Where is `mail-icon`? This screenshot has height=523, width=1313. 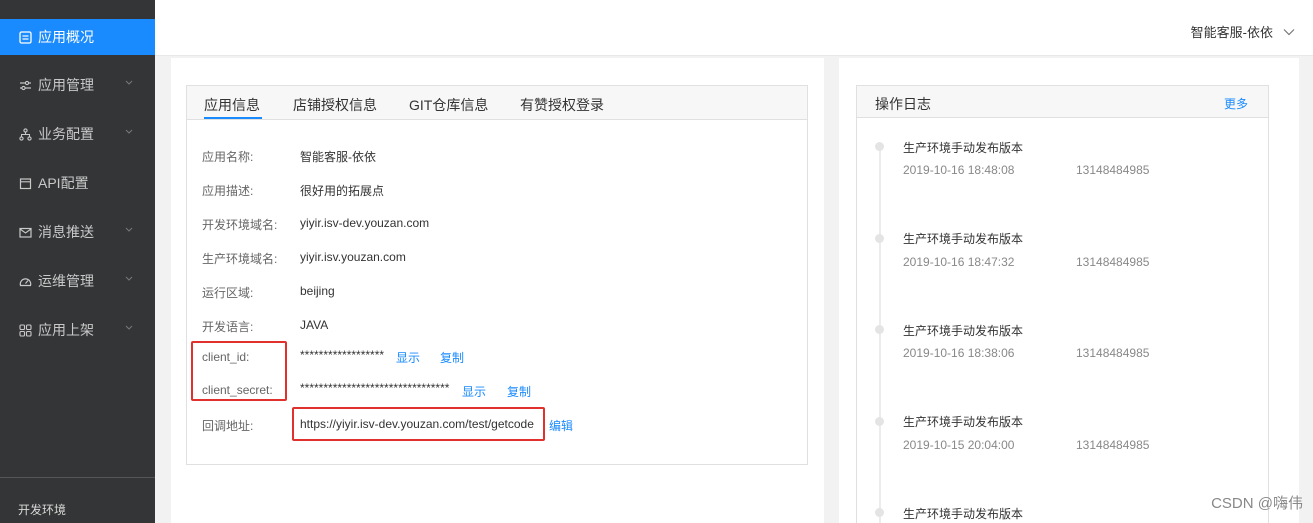
mail-icon is located at coordinates (25, 232).